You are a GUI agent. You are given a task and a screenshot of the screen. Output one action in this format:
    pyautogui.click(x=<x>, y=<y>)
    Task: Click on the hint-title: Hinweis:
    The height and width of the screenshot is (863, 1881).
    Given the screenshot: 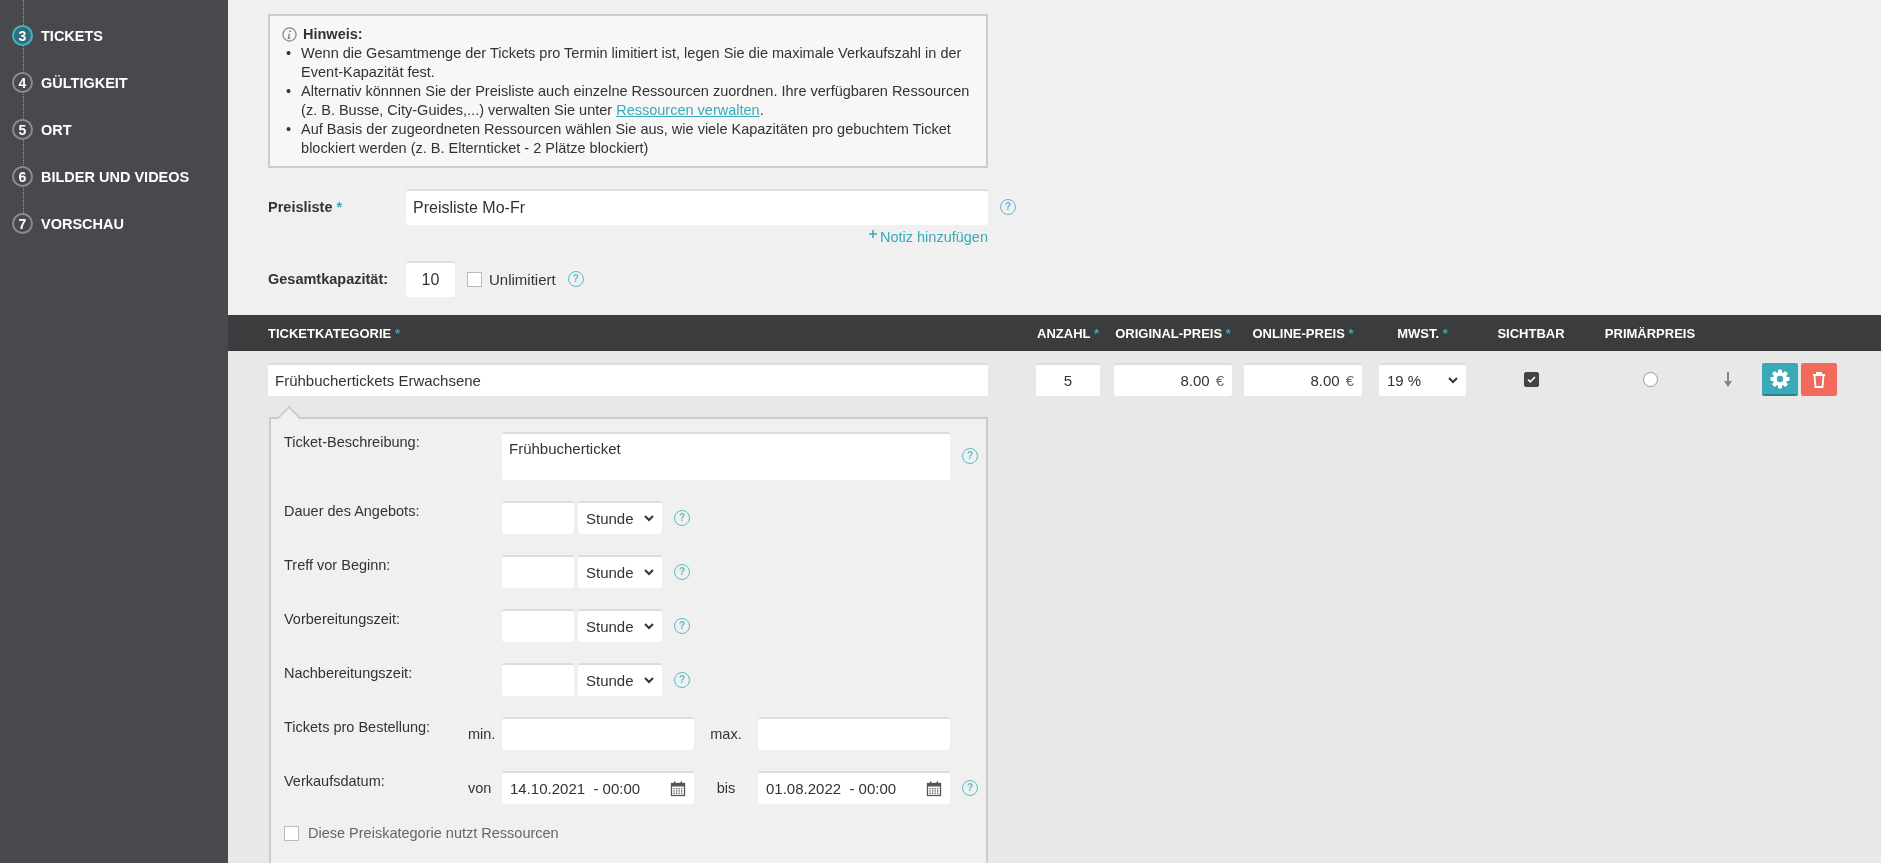 What is the action you would take?
    pyautogui.click(x=333, y=34)
    